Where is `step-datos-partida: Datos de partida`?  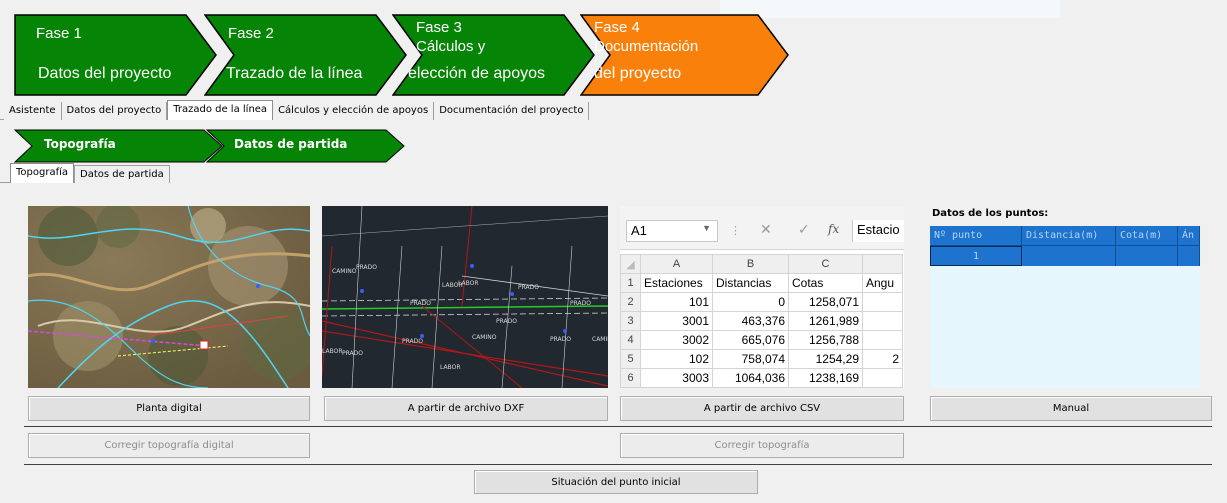
step-datos-partida: Datos de partida is located at coordinates (306, 146).